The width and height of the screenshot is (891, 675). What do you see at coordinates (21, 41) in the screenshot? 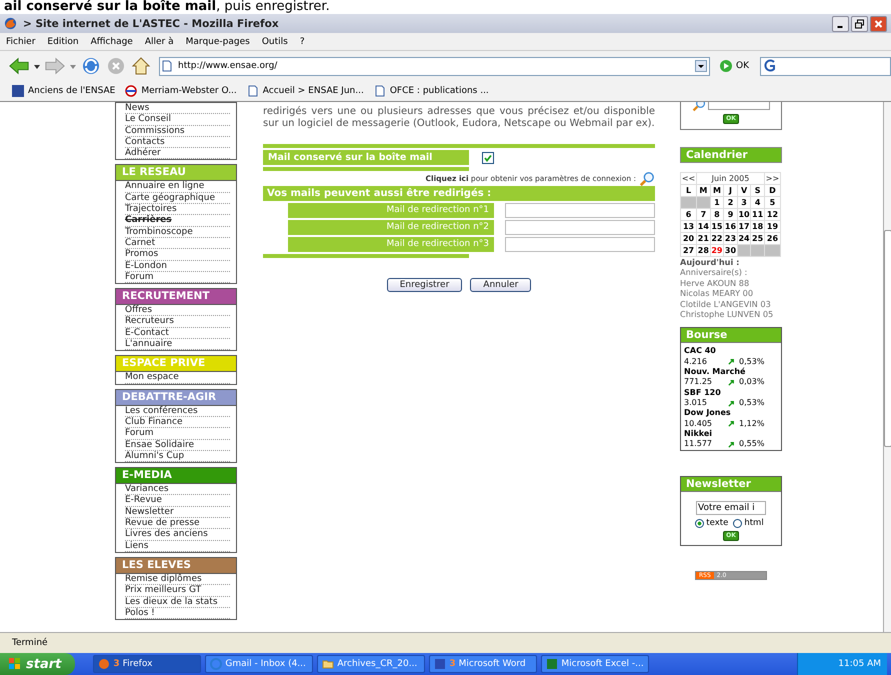
I see `menu-item: Fichier` at bounding box center [21, 41].